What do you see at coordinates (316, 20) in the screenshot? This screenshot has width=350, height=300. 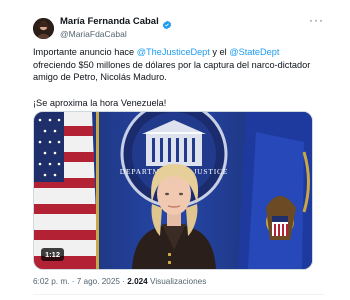 I see `more-options-icon: ···` at bounding box center [316, 20].